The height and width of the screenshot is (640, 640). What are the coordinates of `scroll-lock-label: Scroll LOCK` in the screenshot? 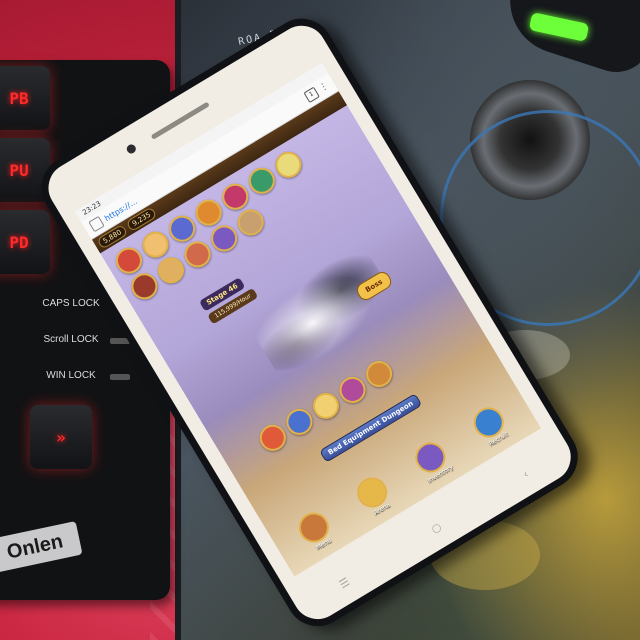 It's located at (71, 339).